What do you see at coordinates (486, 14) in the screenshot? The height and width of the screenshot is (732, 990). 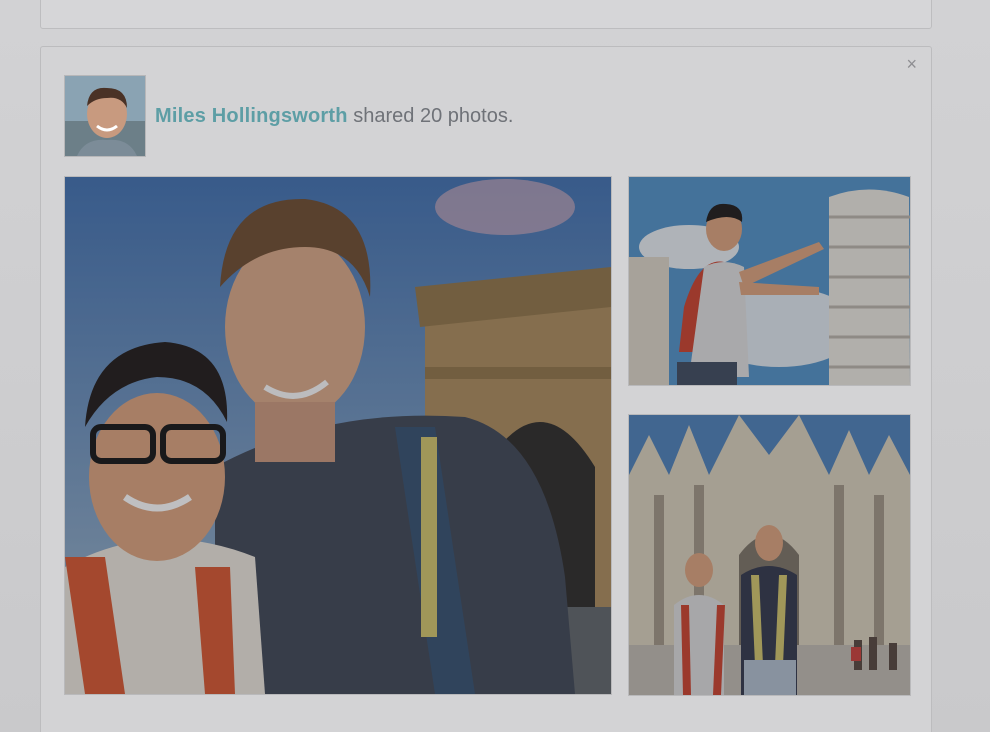 I see `previous-feed-card` at bounding box center [486, 14].